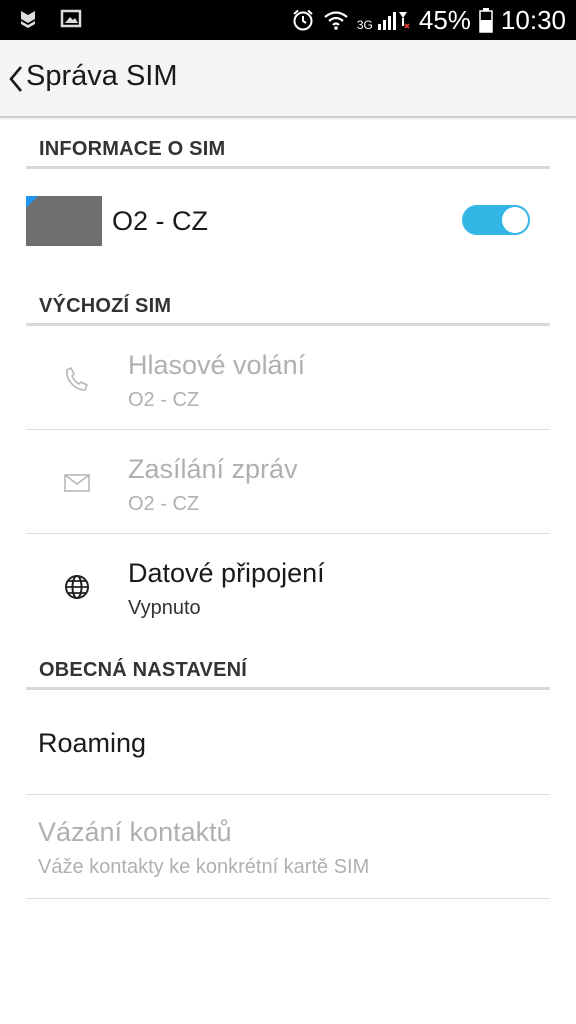 The image size is (576, 1024). What do you see at coordinates (288, 742) in the screenshot?
I see `pref-item-roaming: Roaming` at bounding box center [288, 742].